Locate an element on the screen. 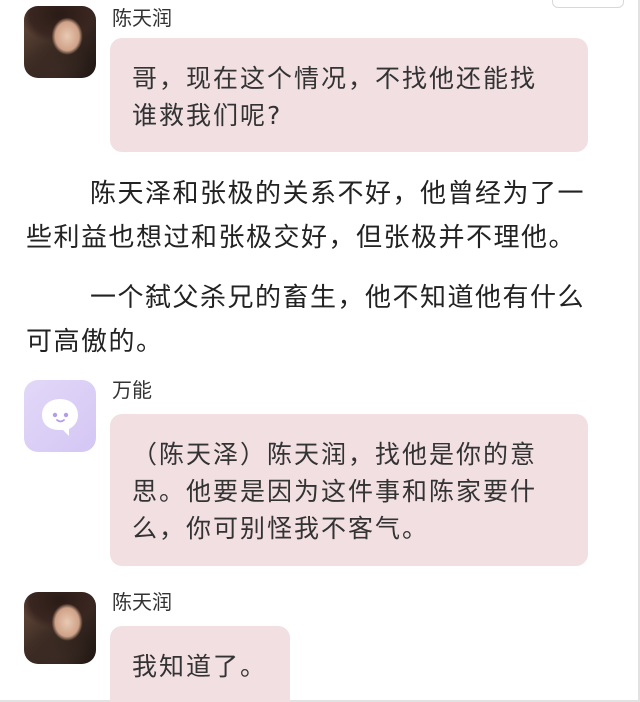  sender-name: 万能 is located at coordinates (132, 390).